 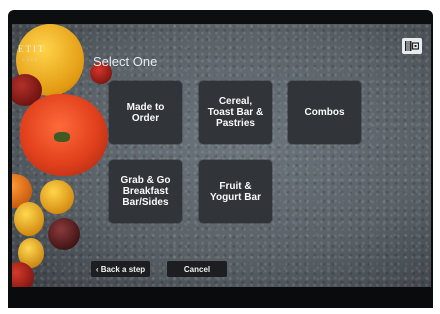 I want to click on tile-grab-and-go: Grab & Go Breakfast Bar/Sides, so click(x=145, y=191).